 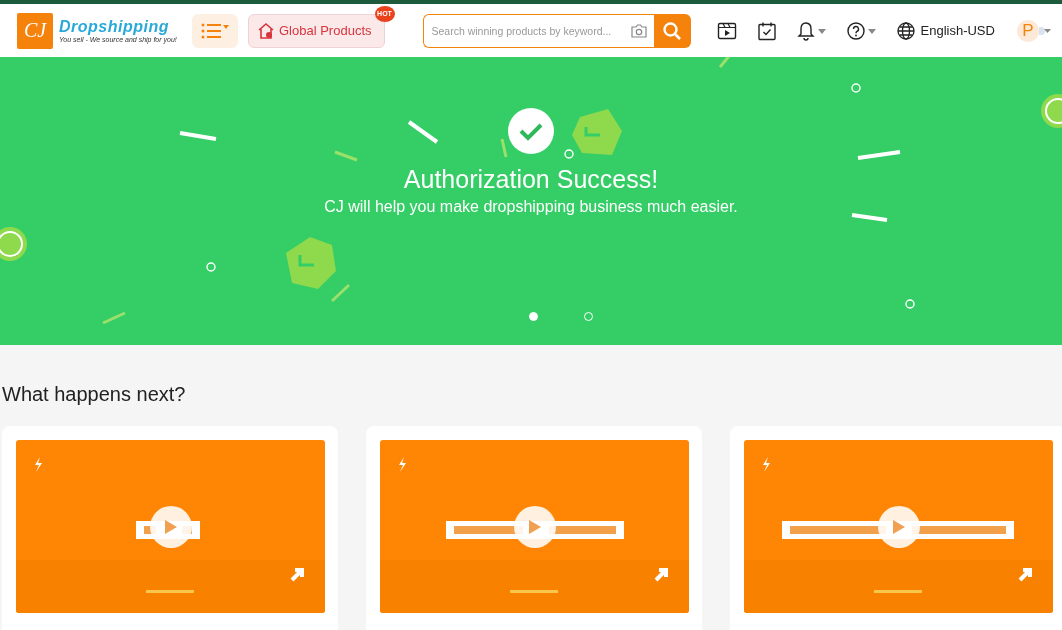 What do you see at coordinates (766, 30) in the screenshot?
I see `calendar-check-icon` at bounding box center [766, 30].